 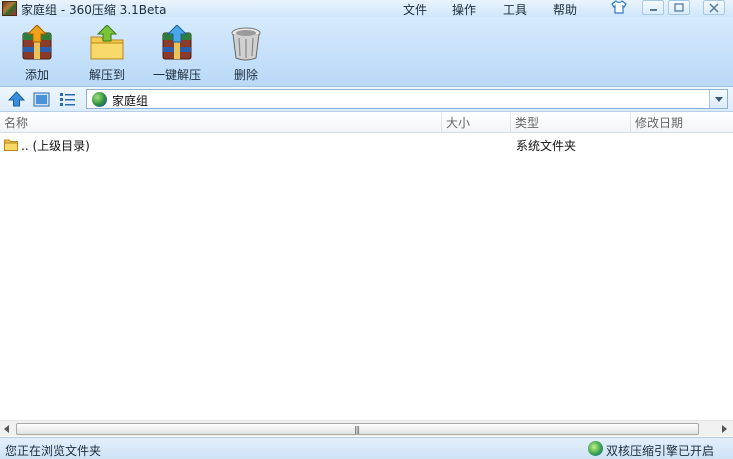 I want to click on add-archive-icon, so click(x=37, y=42).